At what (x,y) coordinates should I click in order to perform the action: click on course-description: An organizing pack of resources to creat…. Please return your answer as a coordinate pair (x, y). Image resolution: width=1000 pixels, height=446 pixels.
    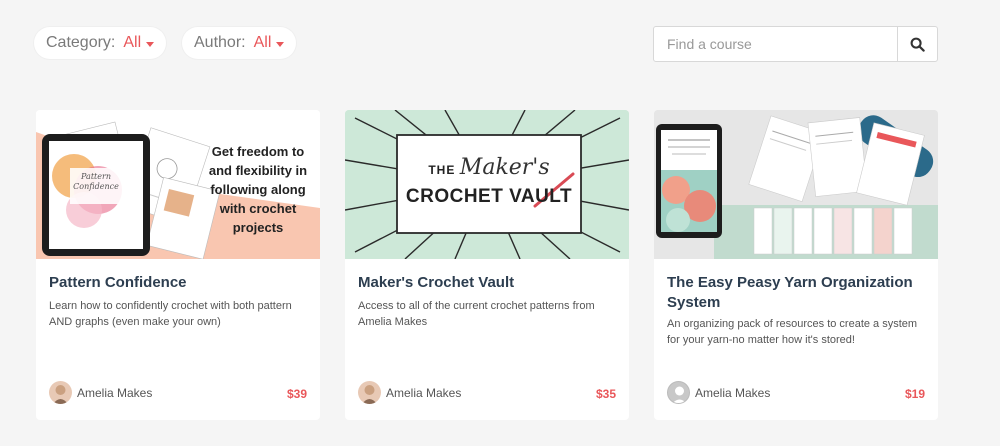
    Looking at the image, I should click on (792, 332).